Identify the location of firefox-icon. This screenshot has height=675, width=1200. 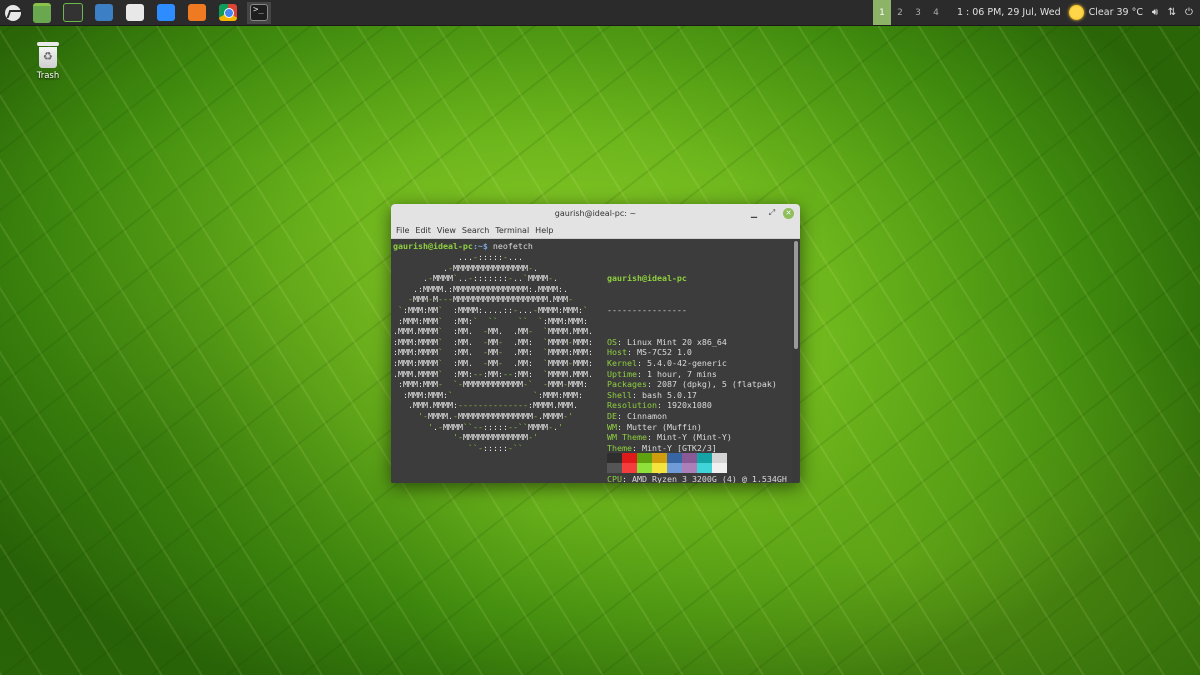
(197, 12).